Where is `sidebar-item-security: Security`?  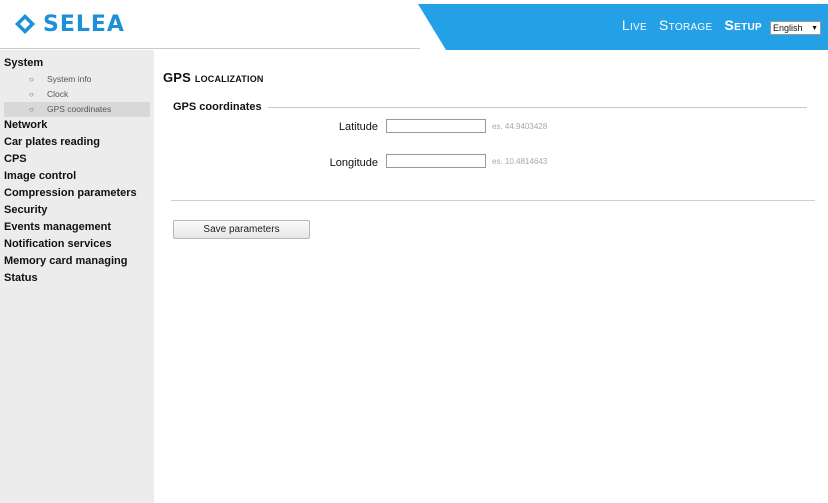
sidebar-item-security: Security is located at coordinates (79, 210).